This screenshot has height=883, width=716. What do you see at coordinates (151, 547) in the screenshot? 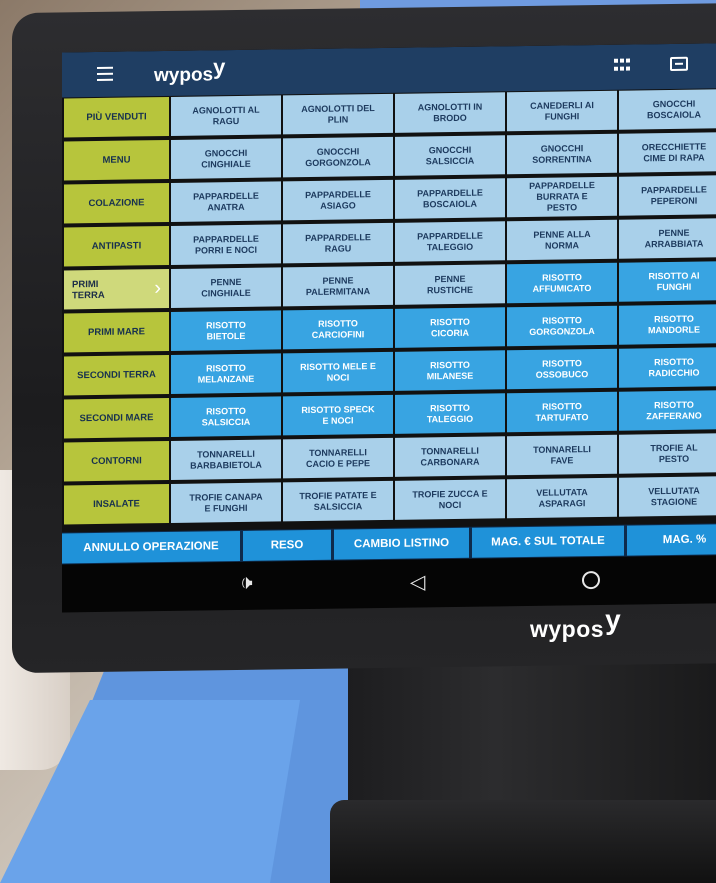
I see `action-button: ANNULLO OPERAZIONE` at bounding box center [151, 547].